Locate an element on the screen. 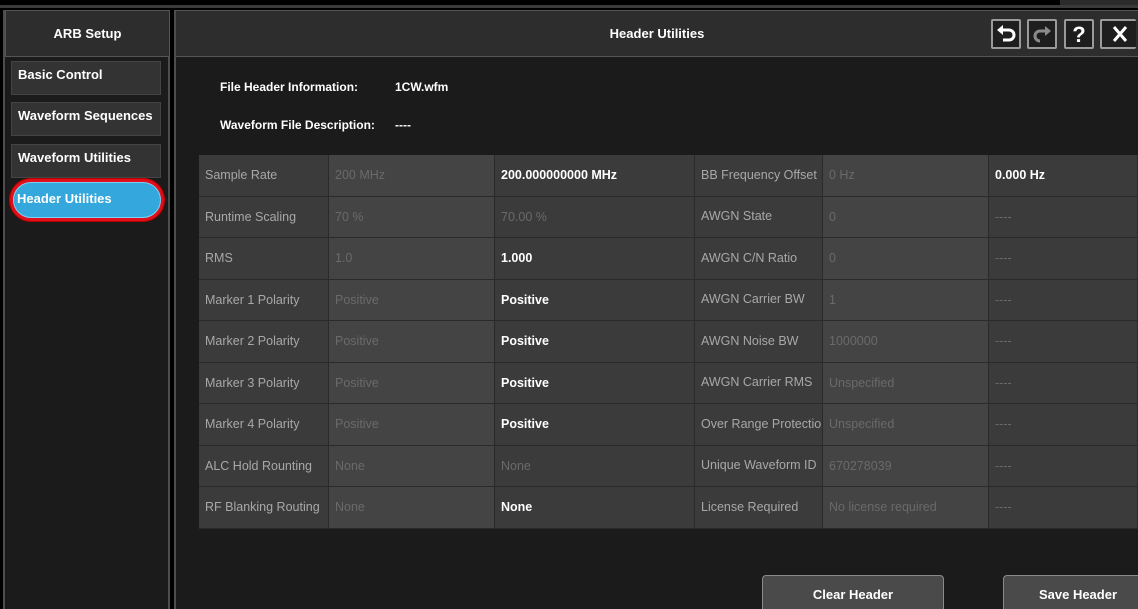 The image size is (1138, 609). table-row-label: AWGN C/N Ratio is located at coordinates (759, 259).